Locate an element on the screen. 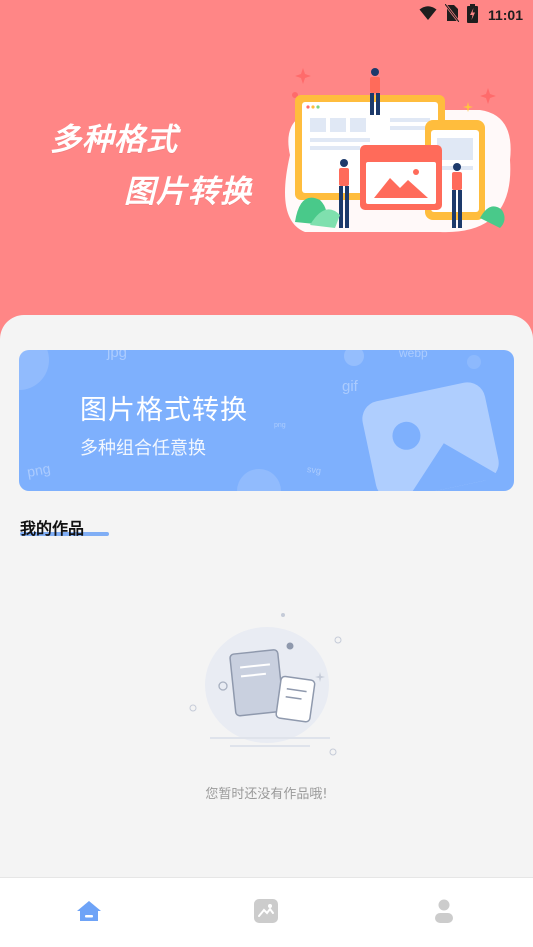 The height and width of the screenshot is (947, 533). user-icon is located at coordinates (444, 913).